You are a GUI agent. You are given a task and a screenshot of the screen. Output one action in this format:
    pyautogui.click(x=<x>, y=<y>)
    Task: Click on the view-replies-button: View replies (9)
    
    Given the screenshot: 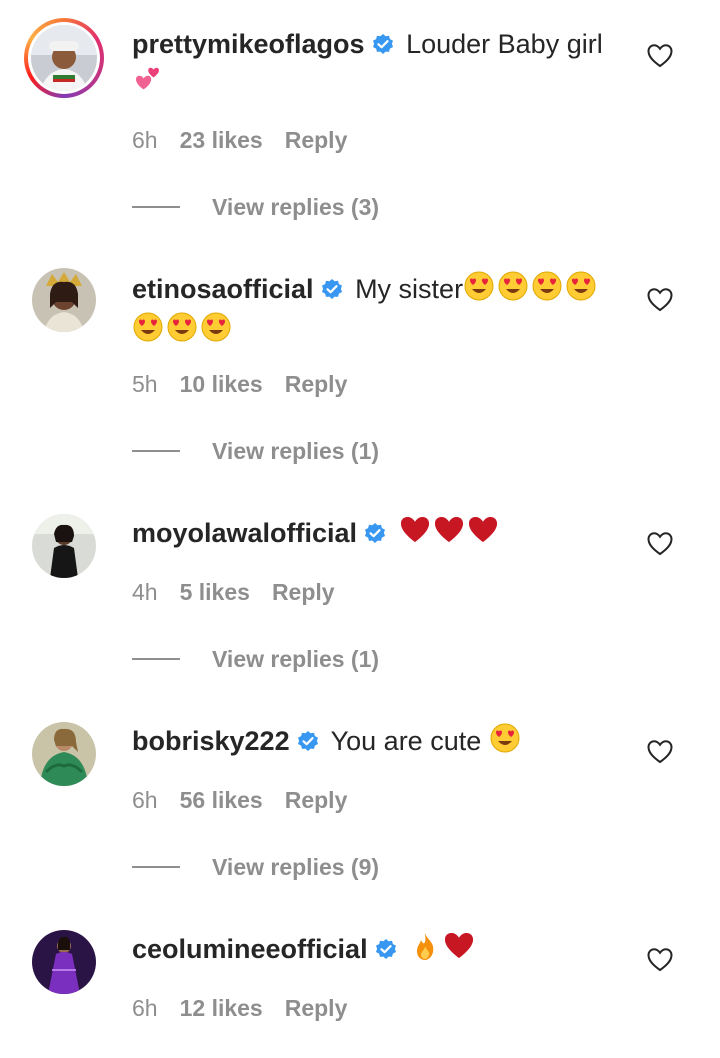 What is the action you would take?
    pyautogui.click(x=255, y=867)
    